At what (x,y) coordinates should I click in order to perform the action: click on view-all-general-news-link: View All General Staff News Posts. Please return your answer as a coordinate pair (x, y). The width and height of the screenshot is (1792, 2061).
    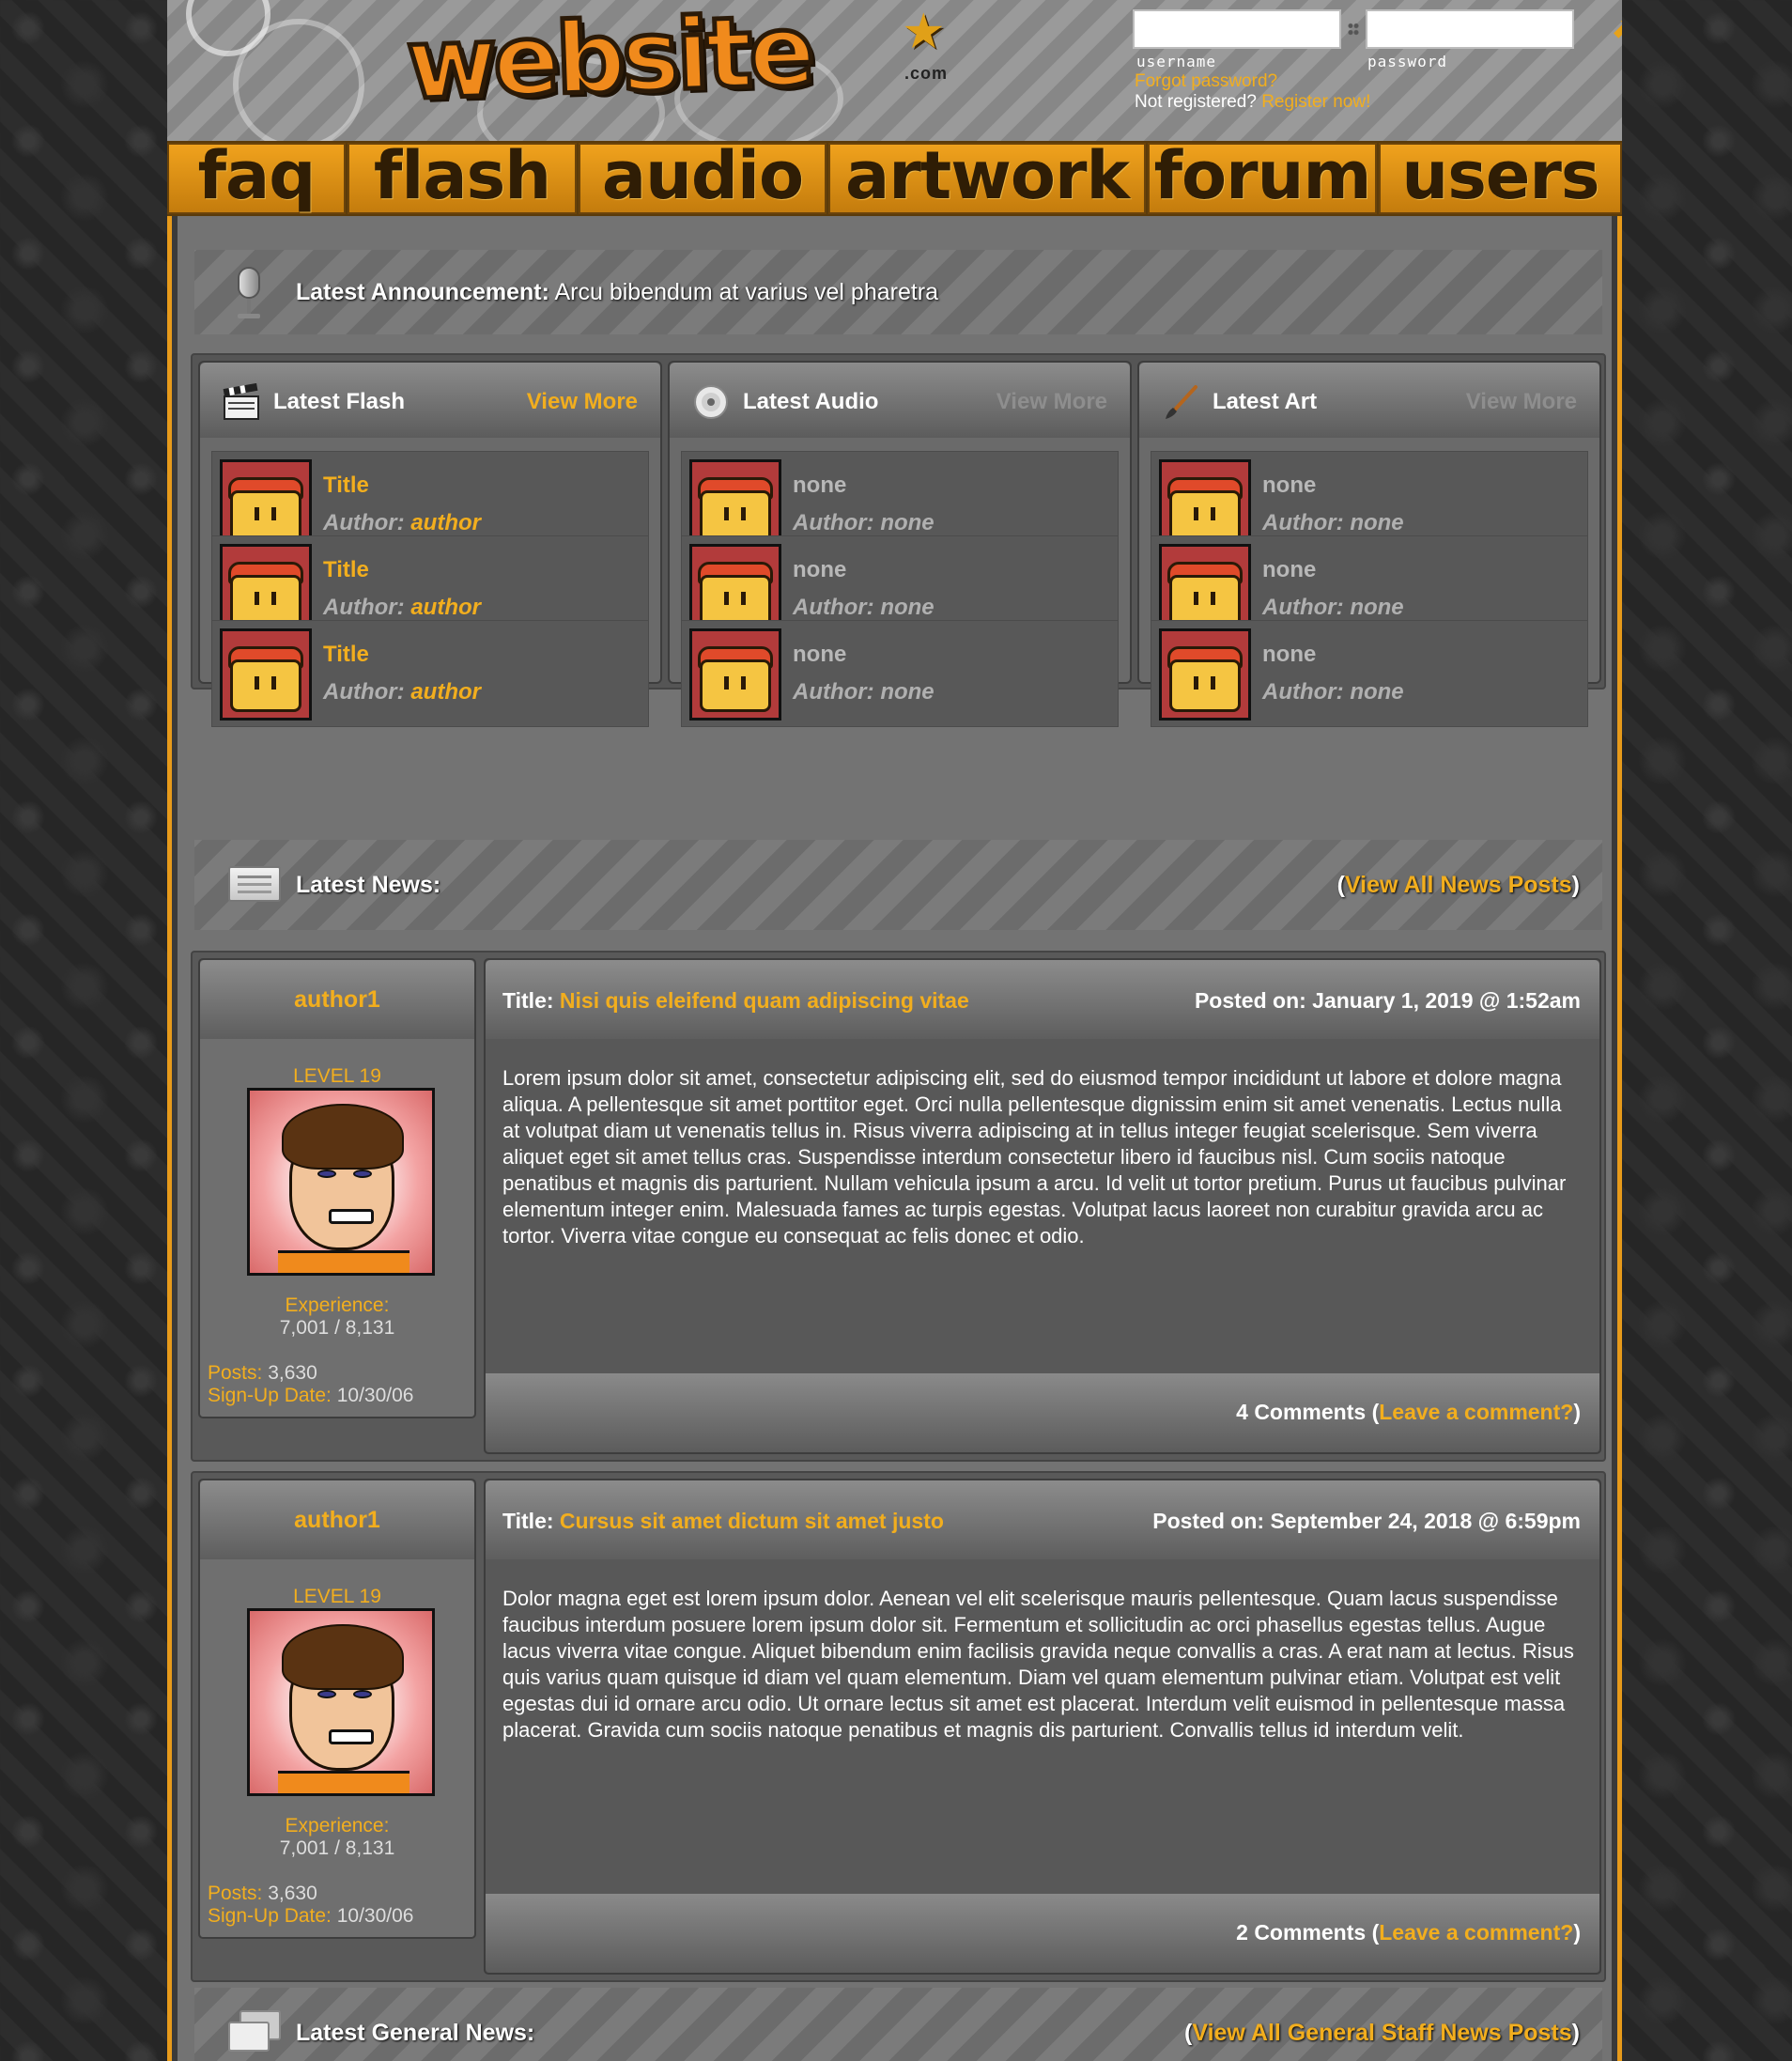
    Looking at the image, I should click on (1381, 2033).